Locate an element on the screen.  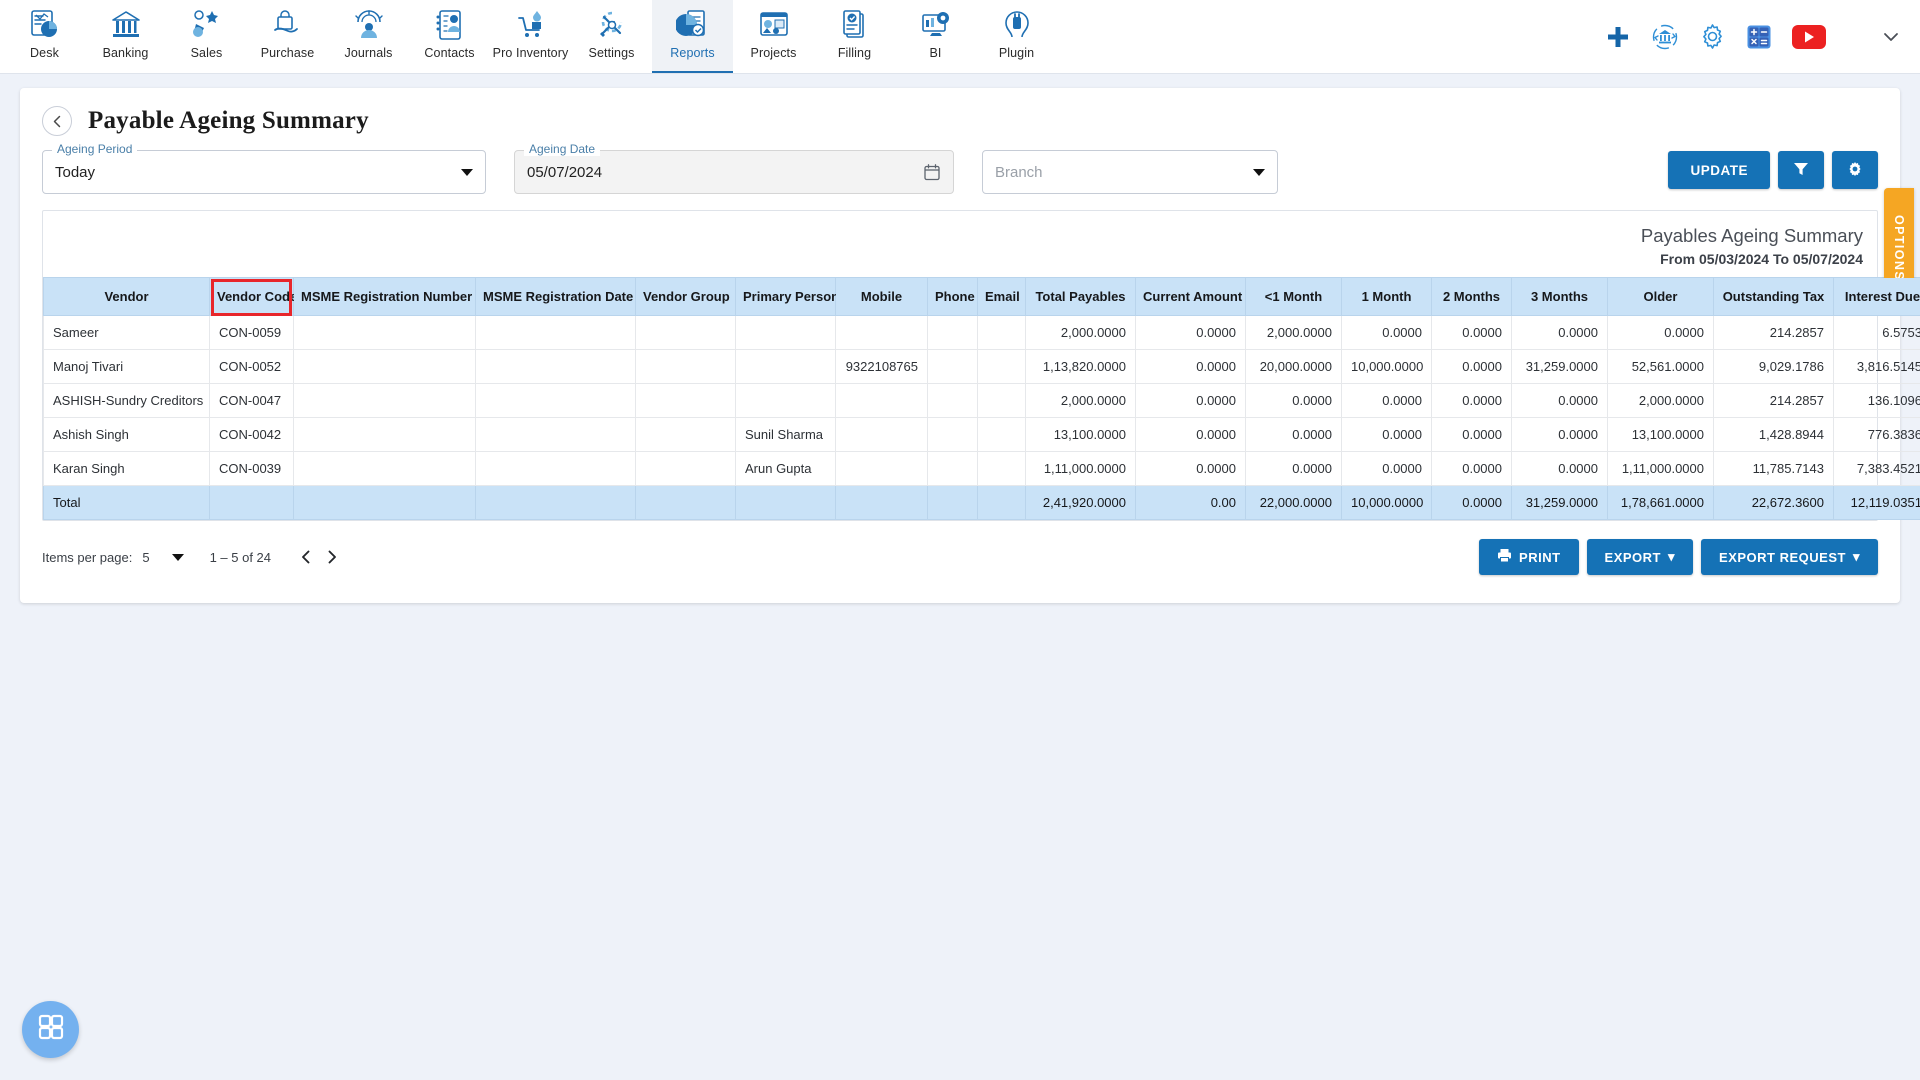
col-header-mobile: Mobile is located at coordinates (881, 296).